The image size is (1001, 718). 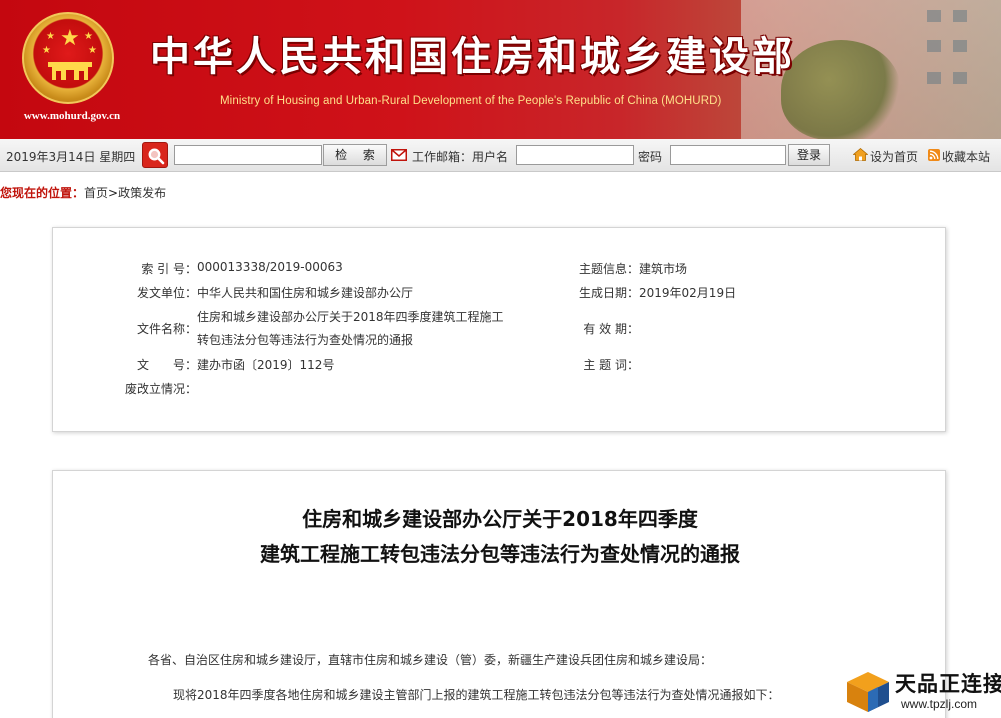 I want to click on banner-tree-image, so click(x=841, y=89).